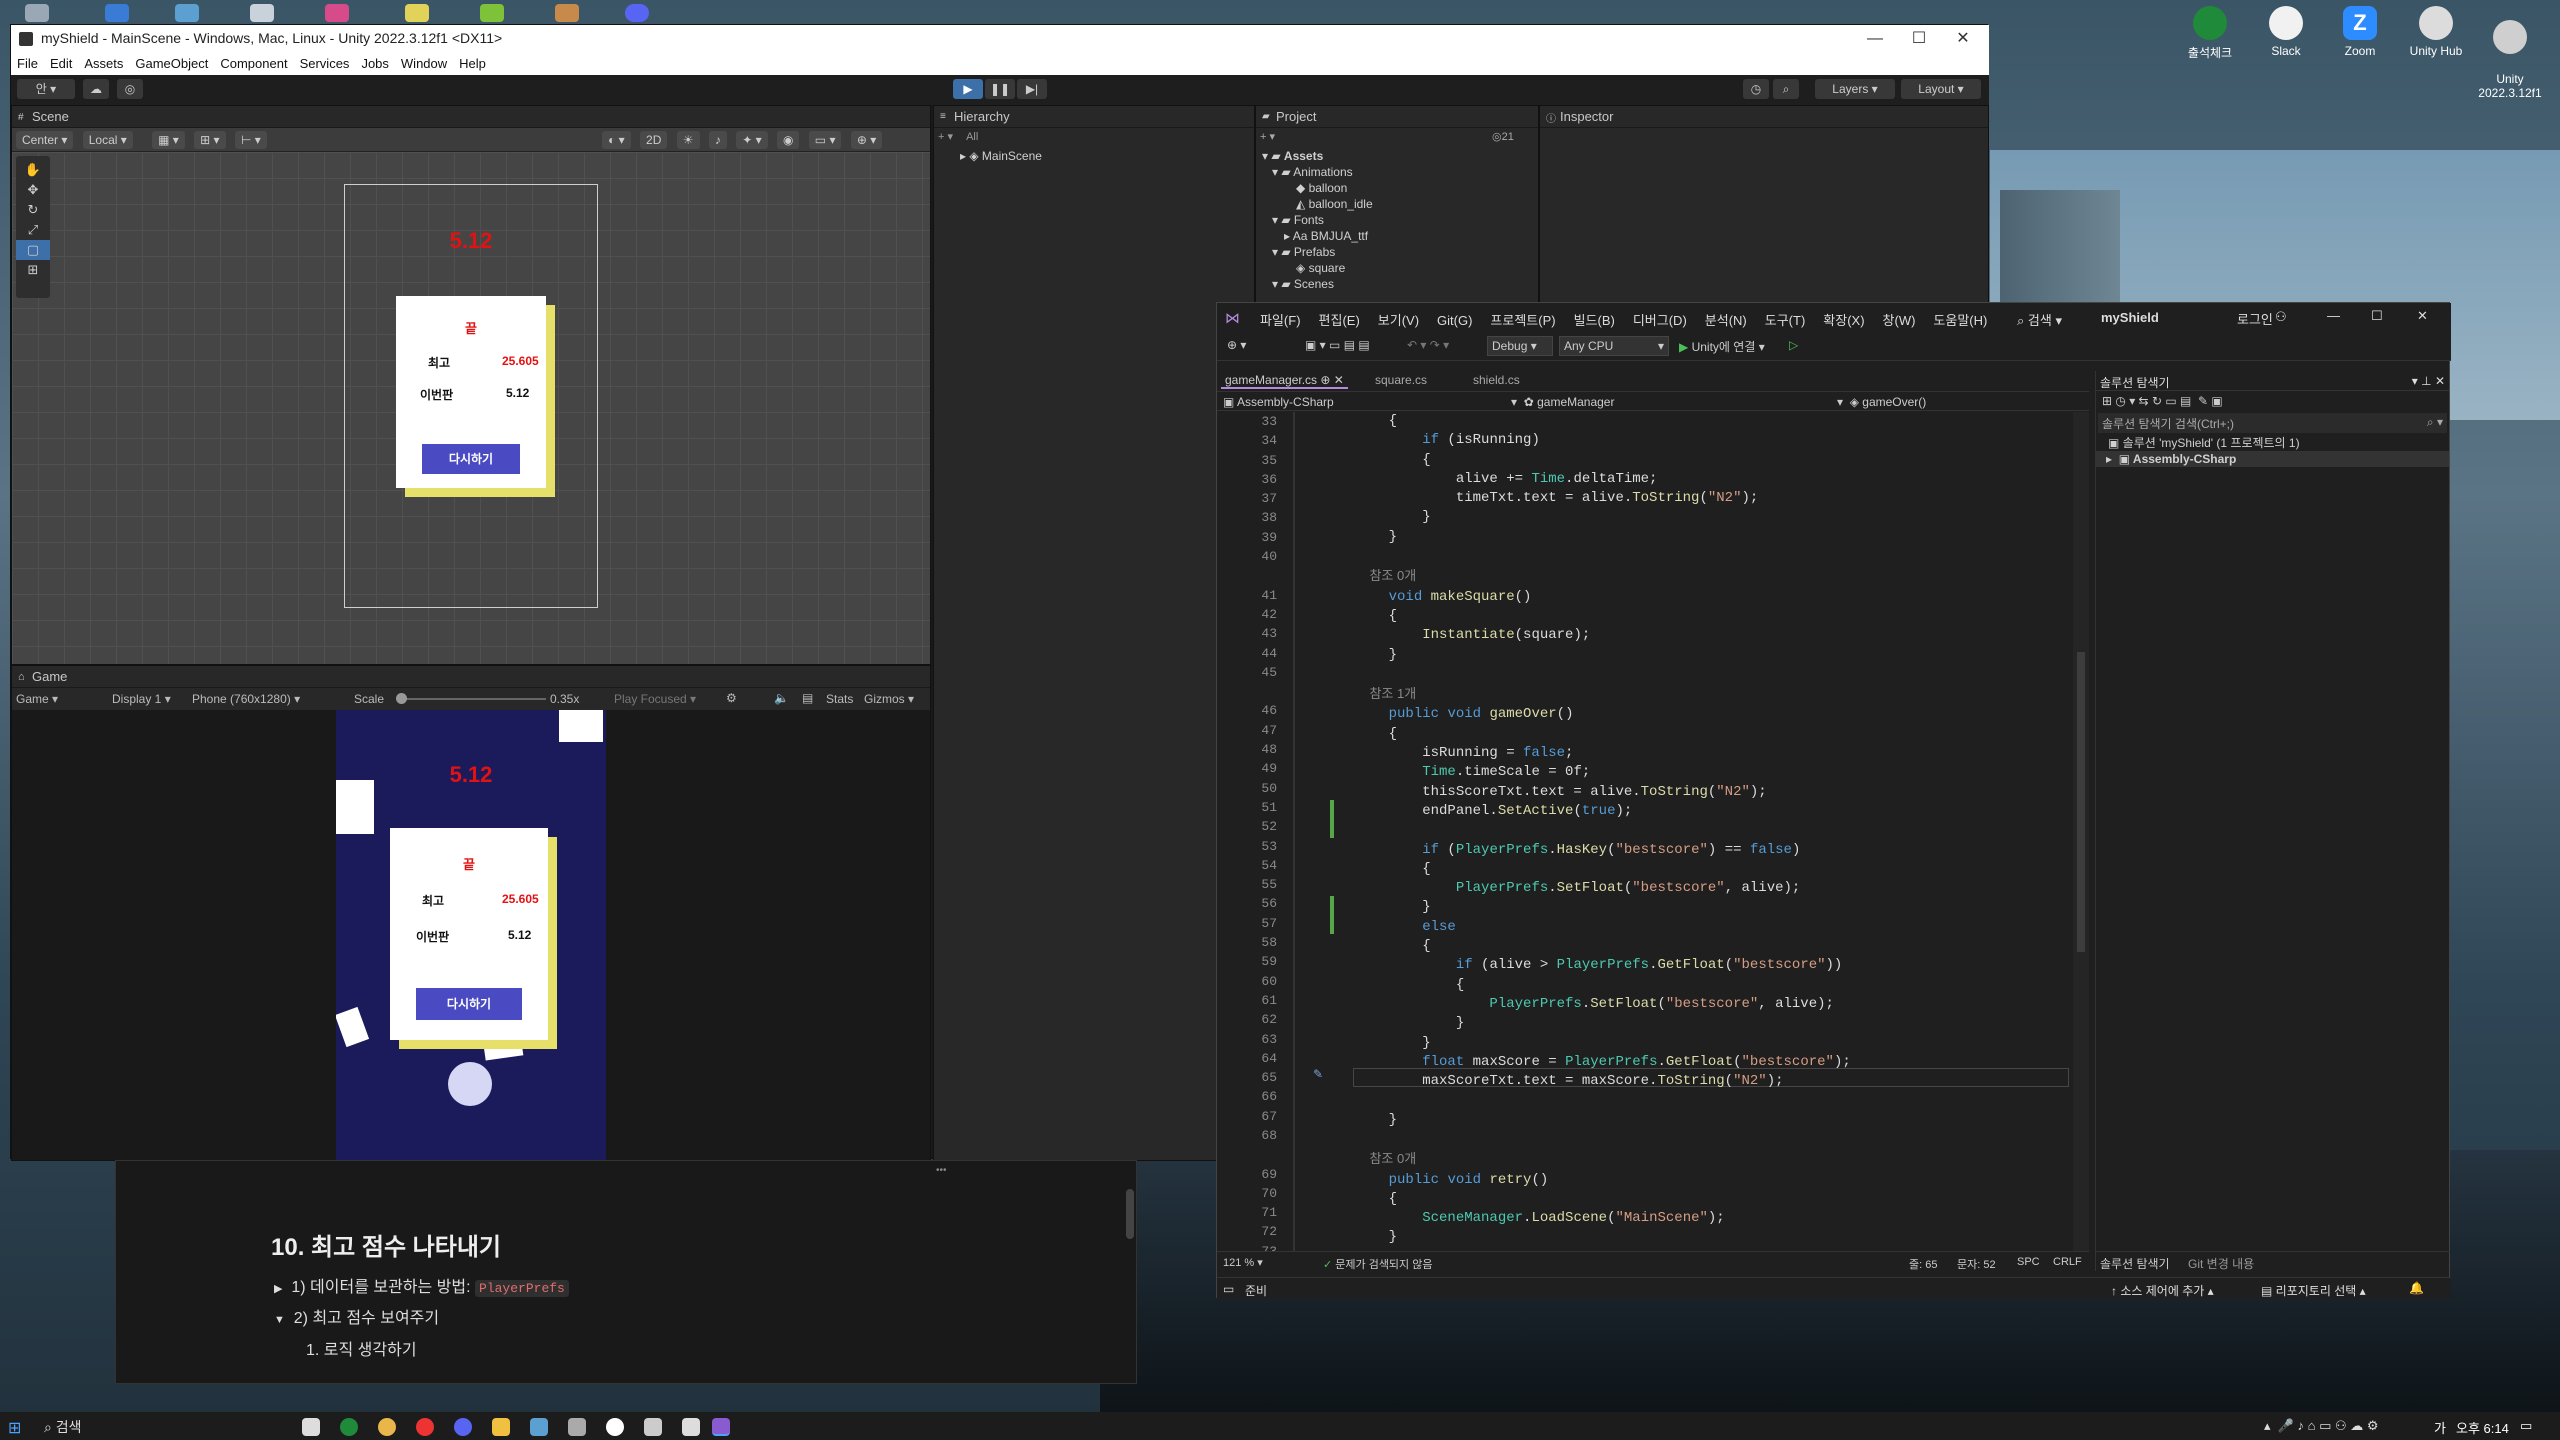 This screenshot has width=2560, height=1440. I want to click on new-file-icon: ▣ ▾ ▭ ▤ ▤, so click(1337, 345).